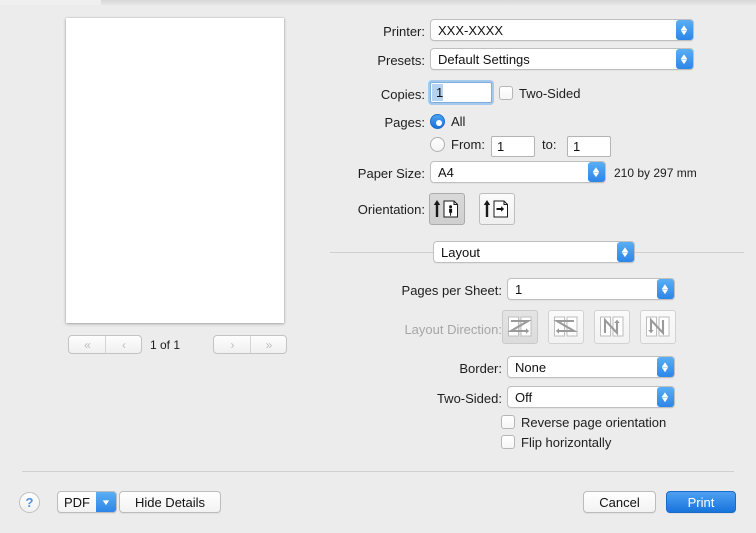 The image size is (756, 533). What do you see at coordinates (513, 146) in the screenshot?
I see `pages-from-input: 1` at bounding box center [513, 146].